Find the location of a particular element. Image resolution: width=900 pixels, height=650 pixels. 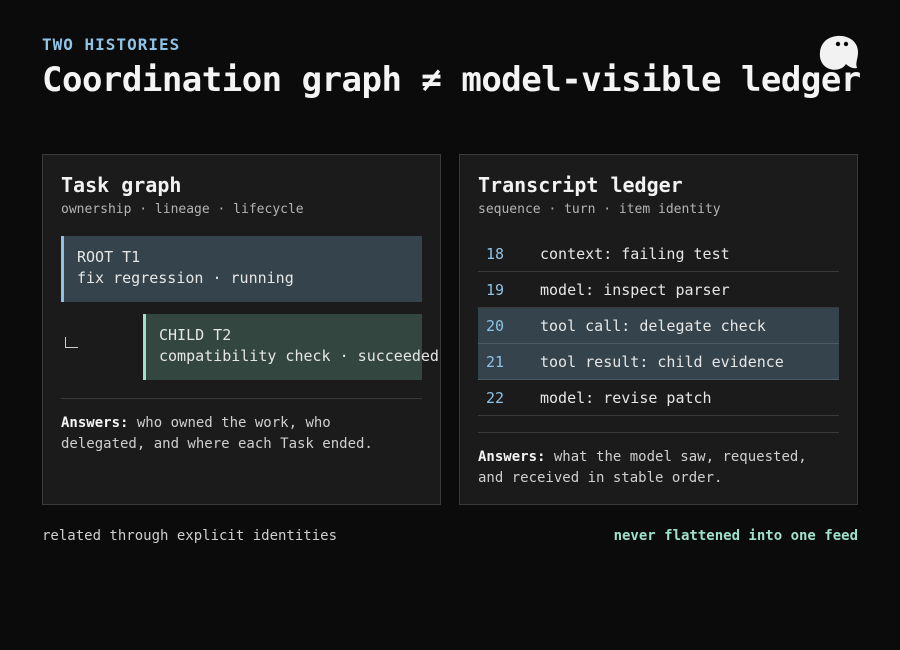

root-task-card: ROOT T1 fix regression · running is located at coordinates (241, 269).